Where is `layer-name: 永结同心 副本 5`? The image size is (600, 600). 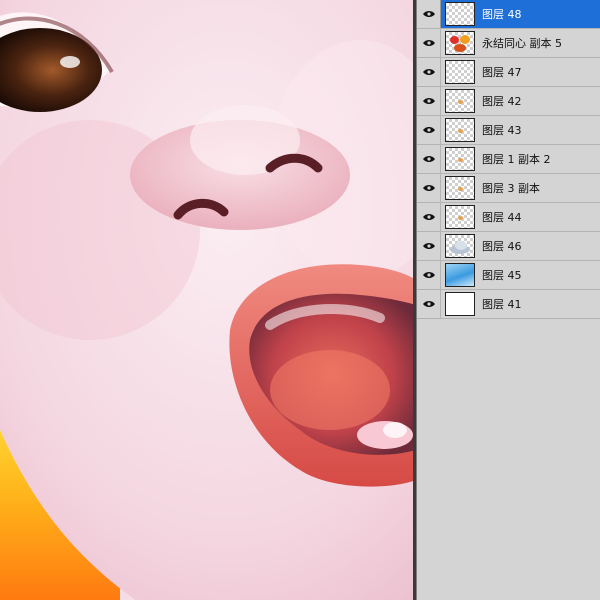
layer-name: 永结同心 副本 5 is located at coordinates (522, 43).